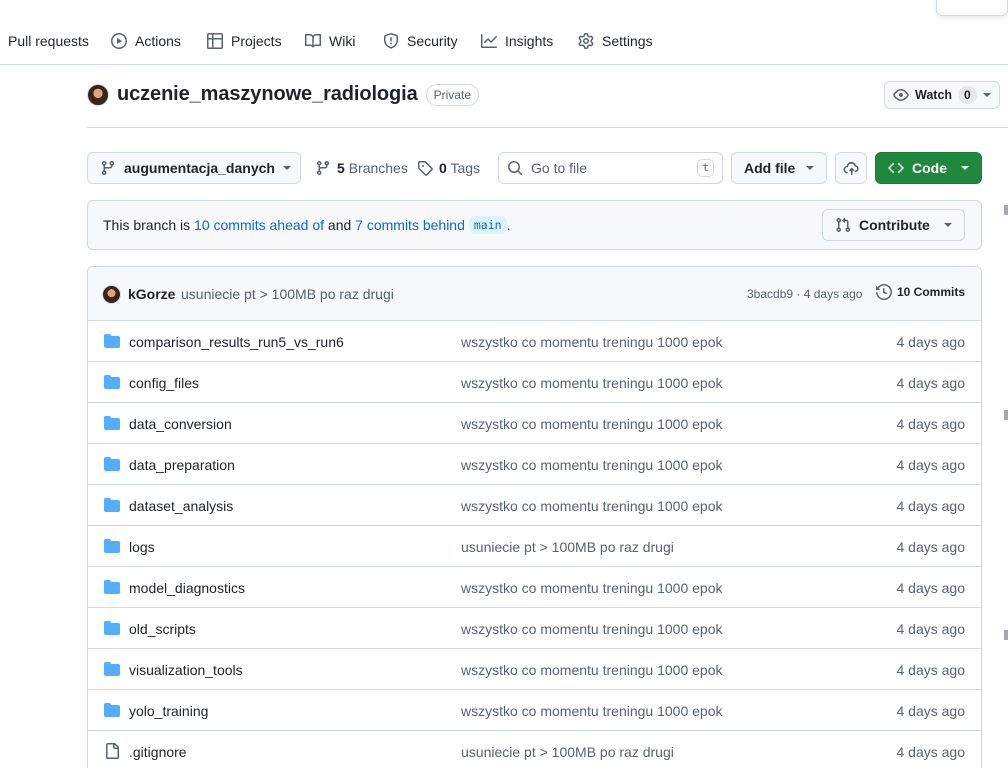 This screenshot has height=768, width=1008. I want to click on tags-count: 0, so click(443, 168).